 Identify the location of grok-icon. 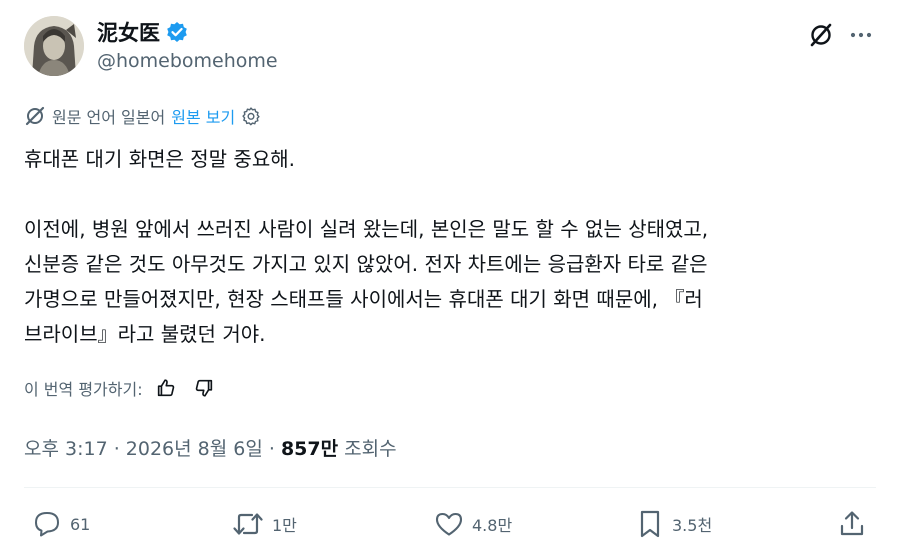
(821, 35).